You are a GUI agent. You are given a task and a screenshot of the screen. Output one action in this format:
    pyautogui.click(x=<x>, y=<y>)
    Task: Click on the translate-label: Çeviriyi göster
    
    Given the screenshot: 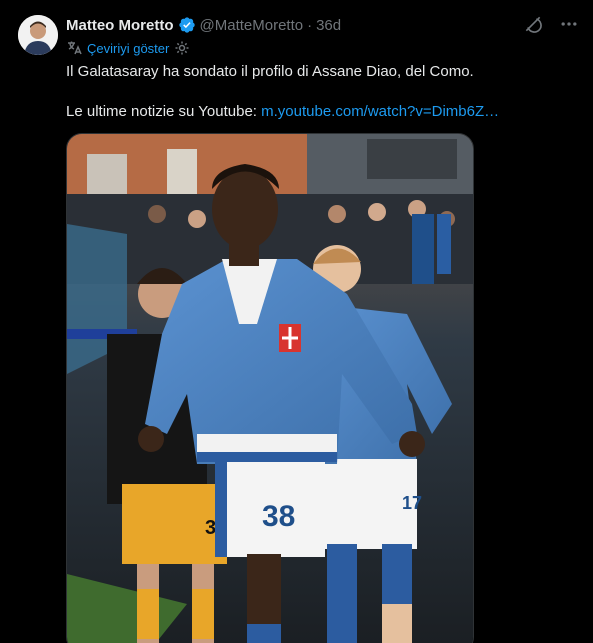 What is the action you would take?
    pyautogui.click(x=128, y=48)
    